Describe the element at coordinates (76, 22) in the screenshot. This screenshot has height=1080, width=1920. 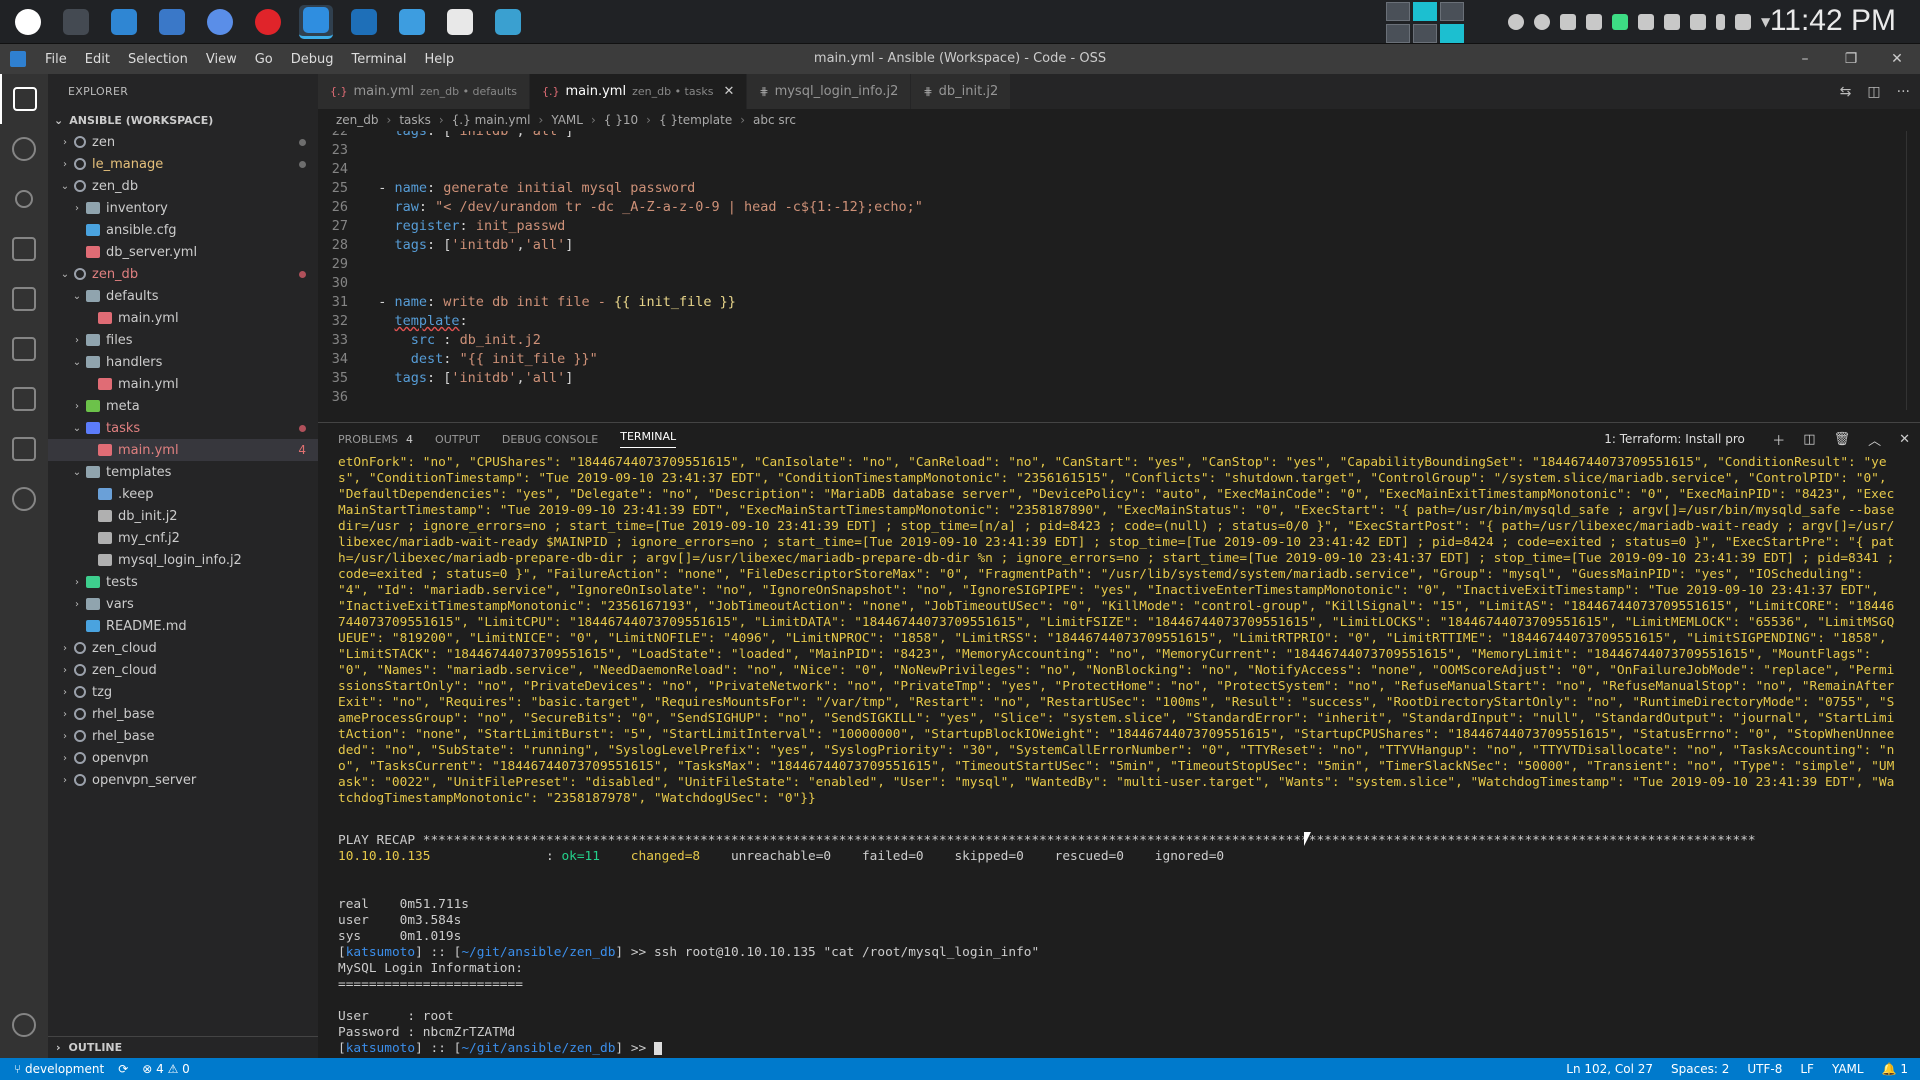
I see `terminal-icon` at that location.